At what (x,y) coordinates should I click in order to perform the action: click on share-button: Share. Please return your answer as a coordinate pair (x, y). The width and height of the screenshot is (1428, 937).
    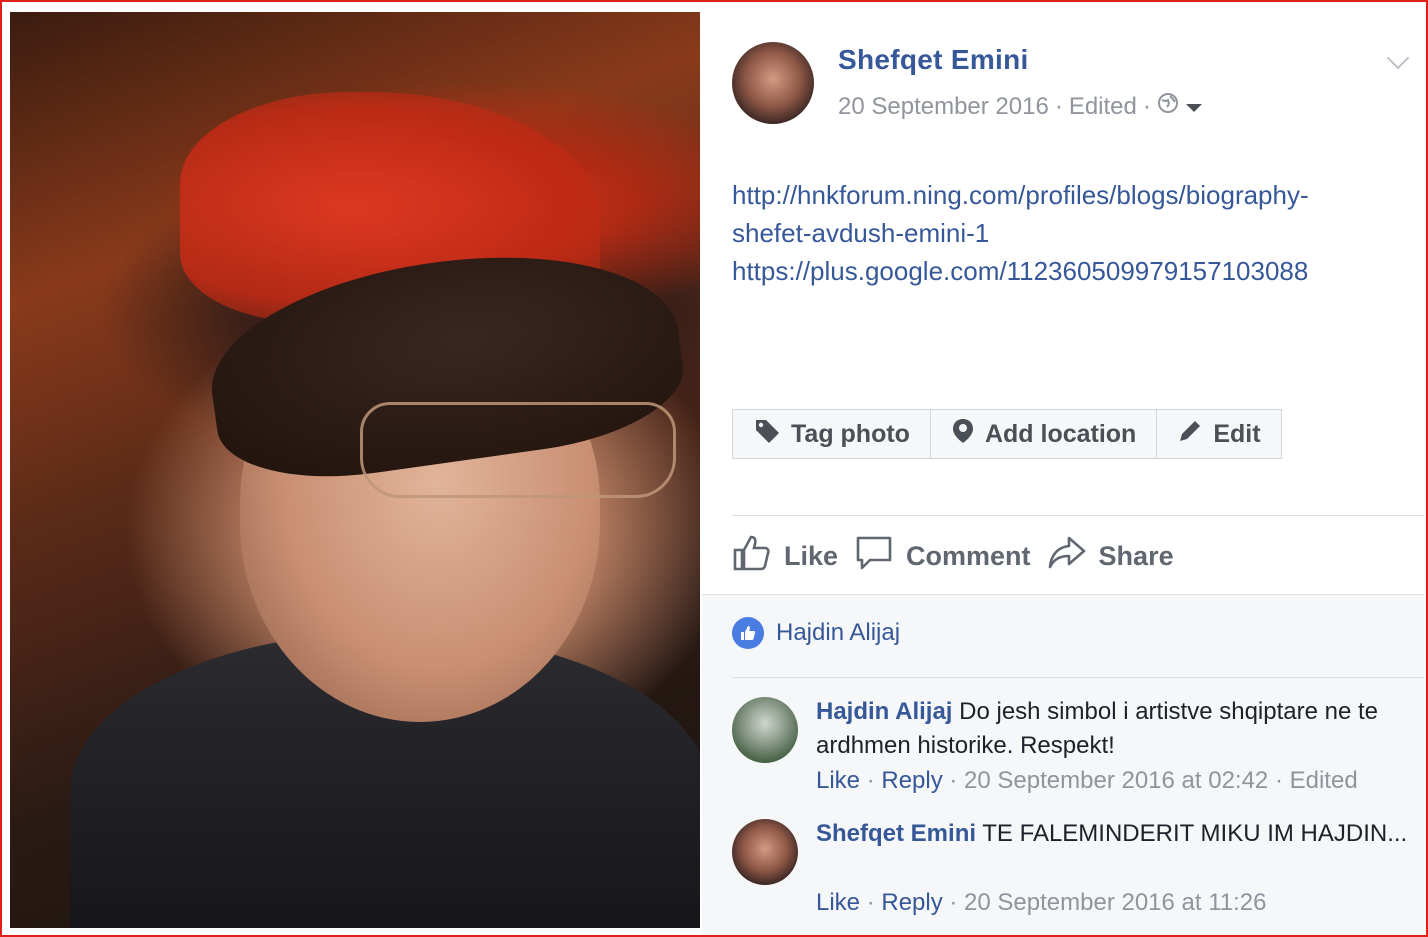
    Looking at the image, I should click on (1110, 556).